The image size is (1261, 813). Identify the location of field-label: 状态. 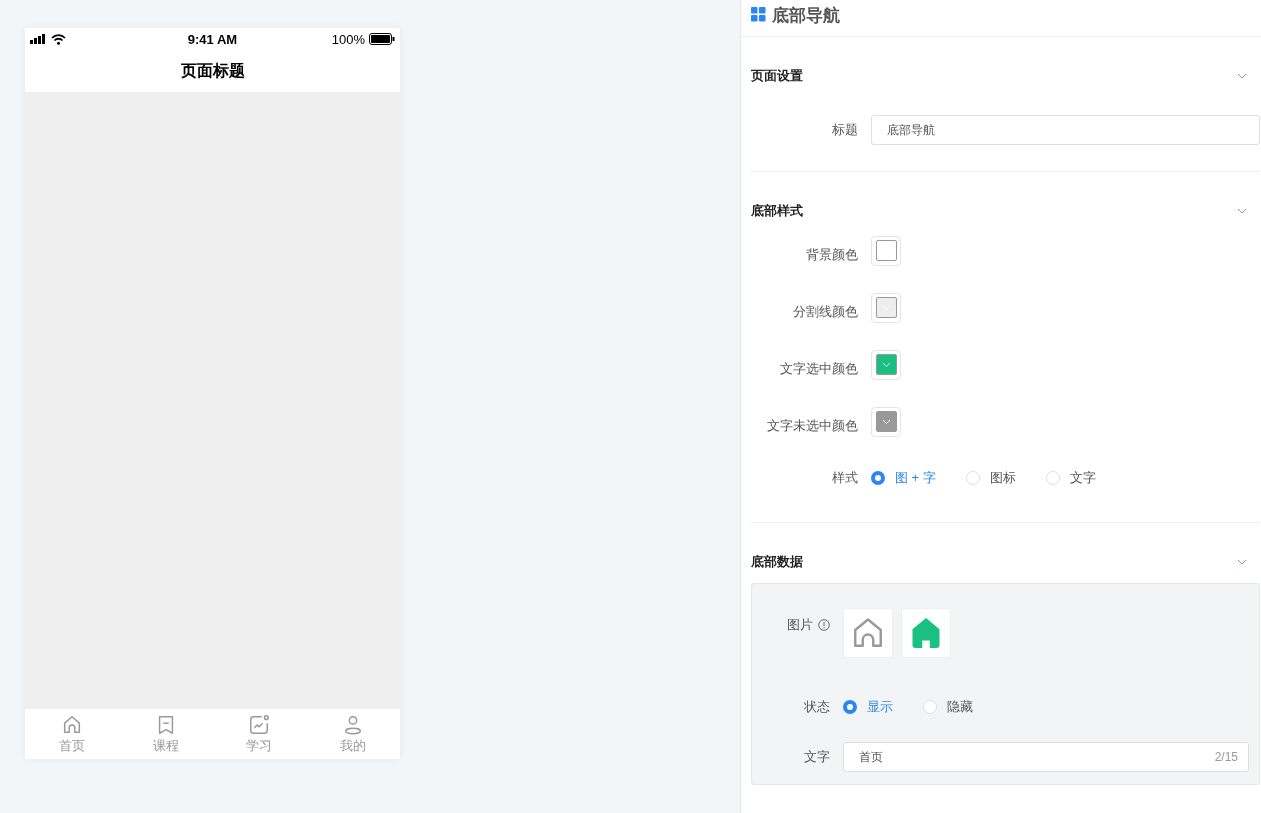
(817, 707).